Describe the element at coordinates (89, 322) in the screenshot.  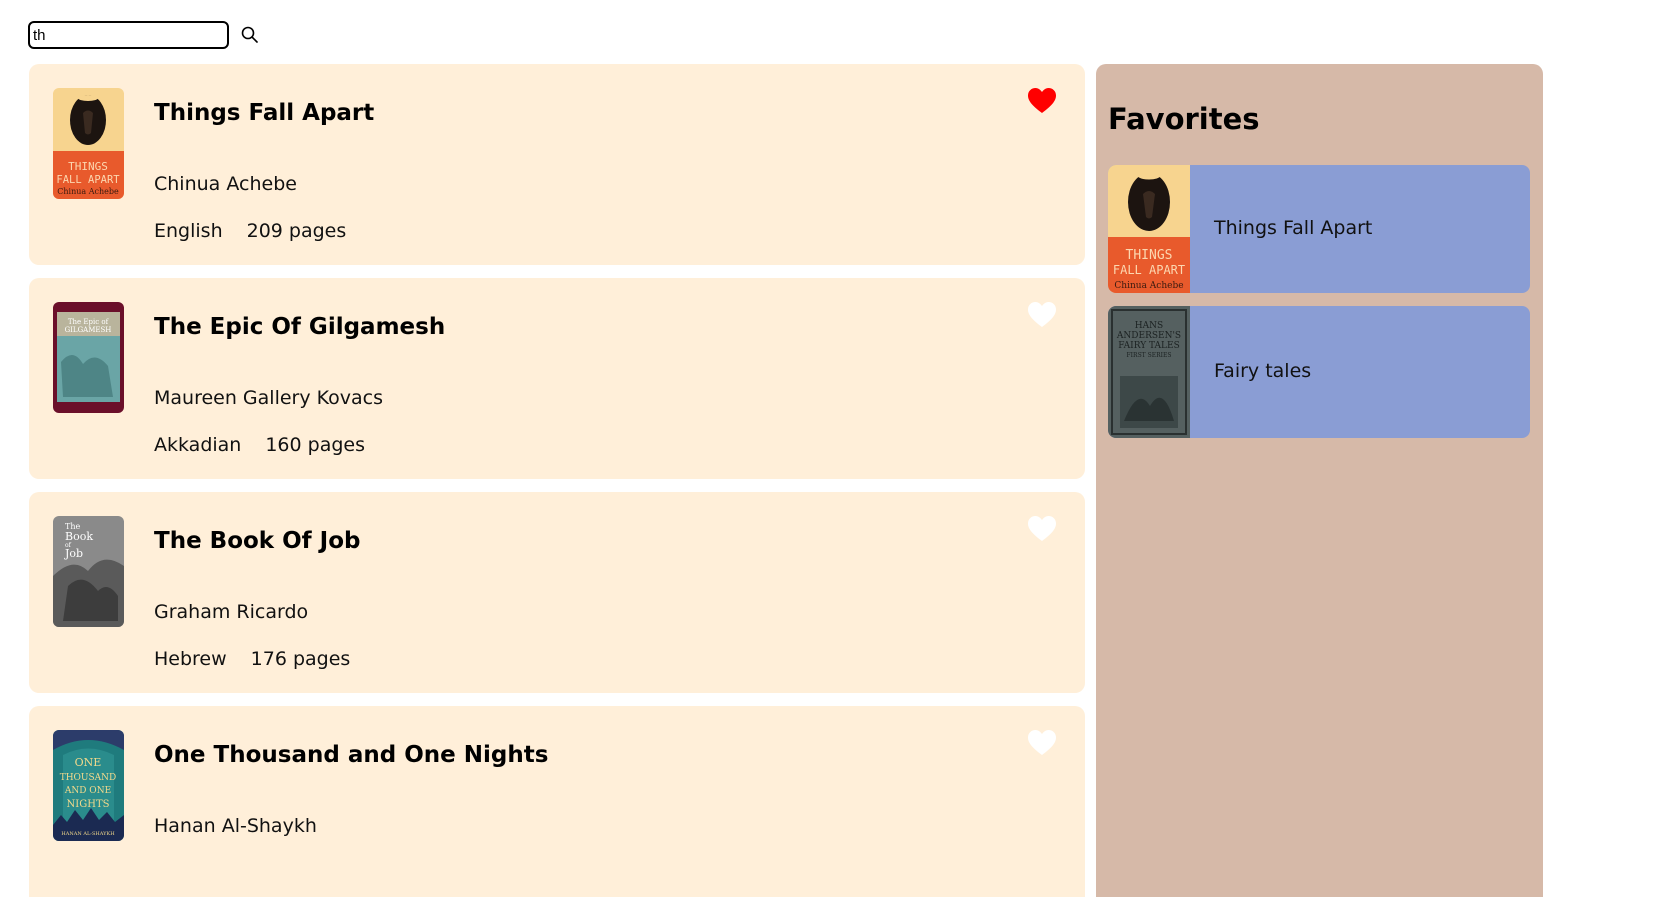
I see `cover-title-line: The Epic of` at that location.